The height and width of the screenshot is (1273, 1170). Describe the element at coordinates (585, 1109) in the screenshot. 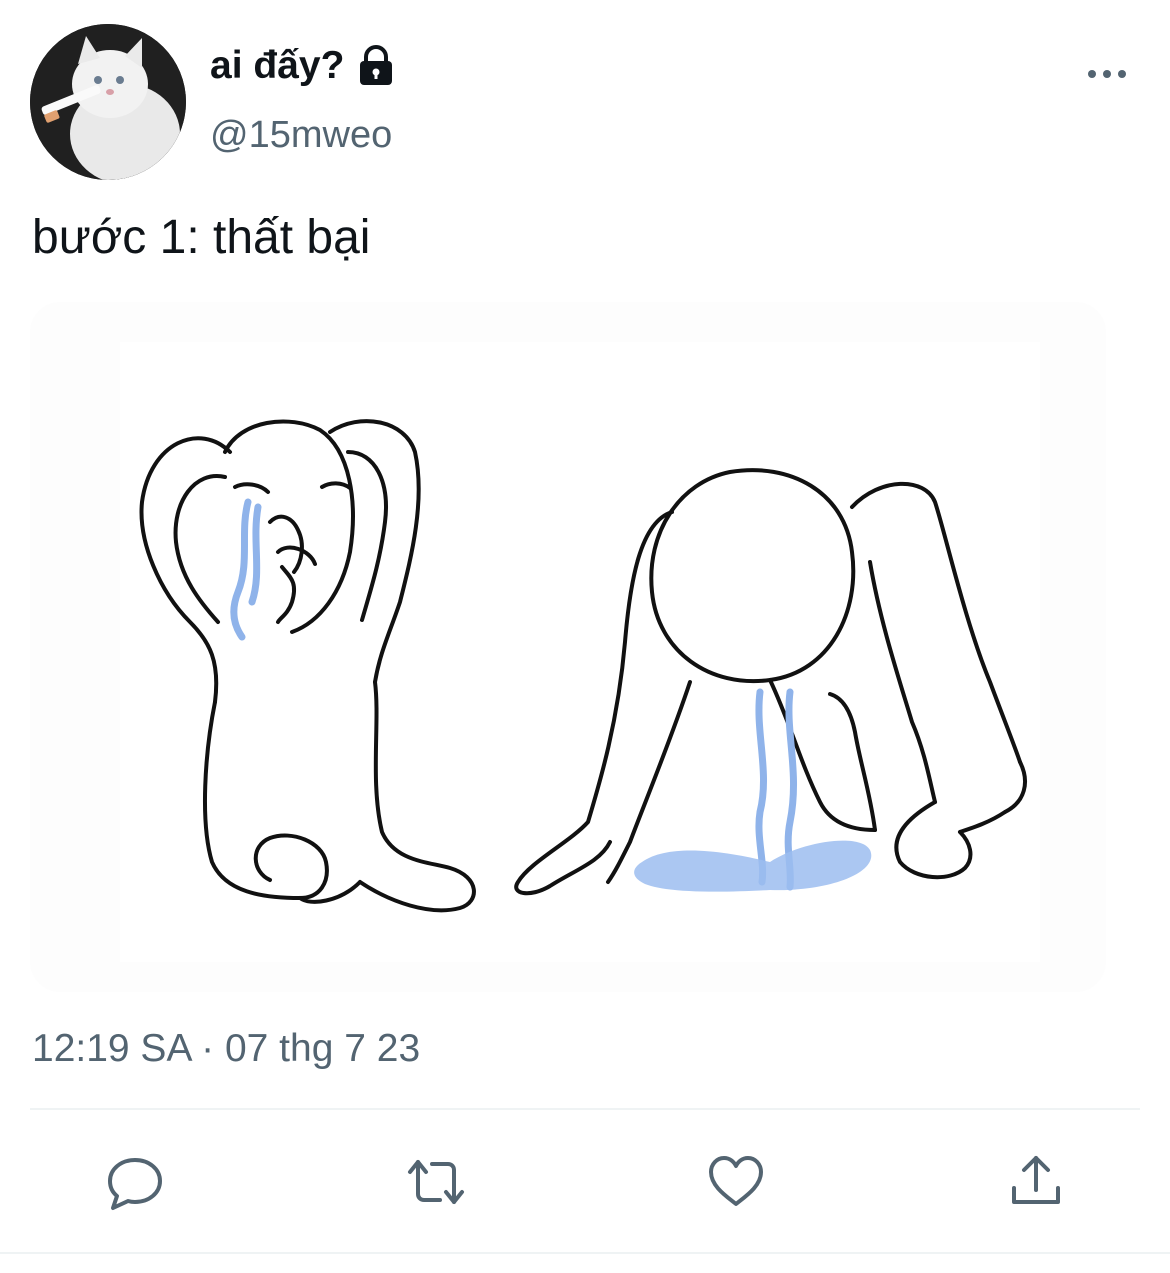

I see `divider` at that location.